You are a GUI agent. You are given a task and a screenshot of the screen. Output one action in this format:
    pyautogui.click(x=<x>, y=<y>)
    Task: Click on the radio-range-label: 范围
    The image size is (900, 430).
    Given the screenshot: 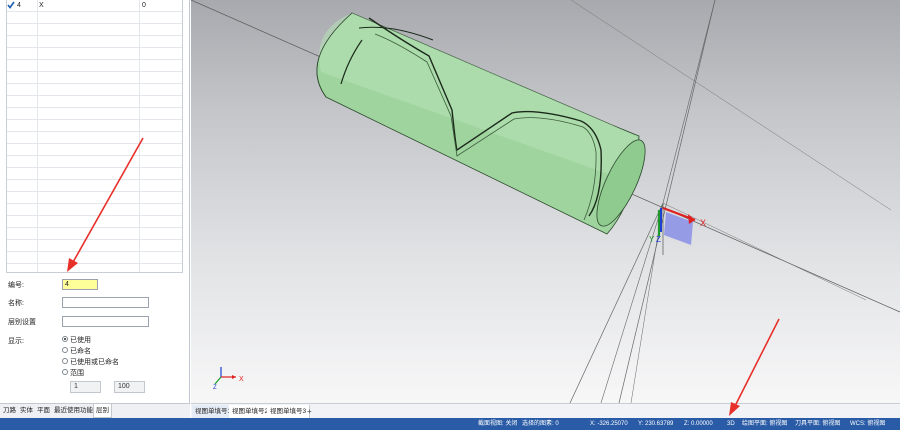 What is the action you would take?
    pyautogui.click(x=77, y=373)
    